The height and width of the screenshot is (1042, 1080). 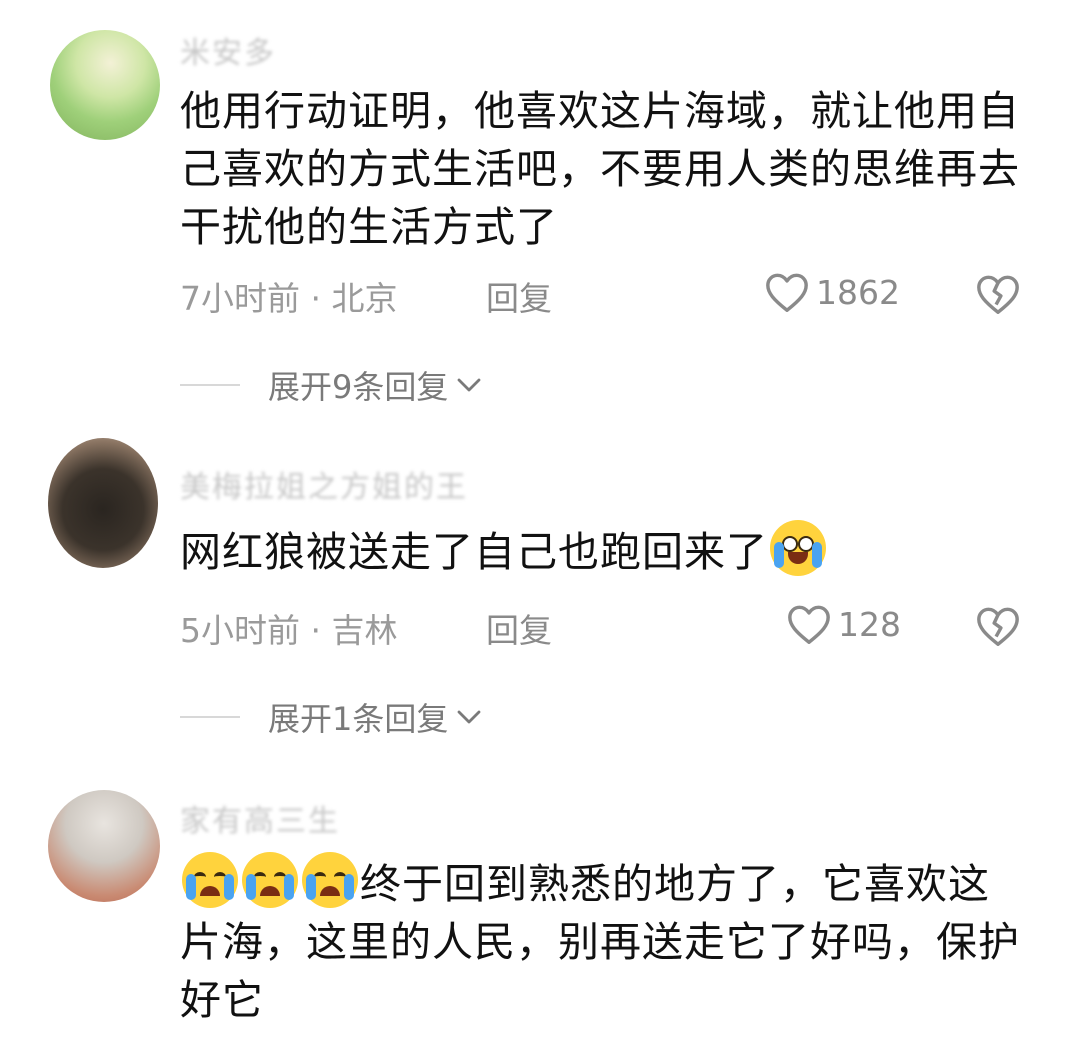 I want to click on expand-replies-button: 展开9条回复, so click(x=331, y=385).